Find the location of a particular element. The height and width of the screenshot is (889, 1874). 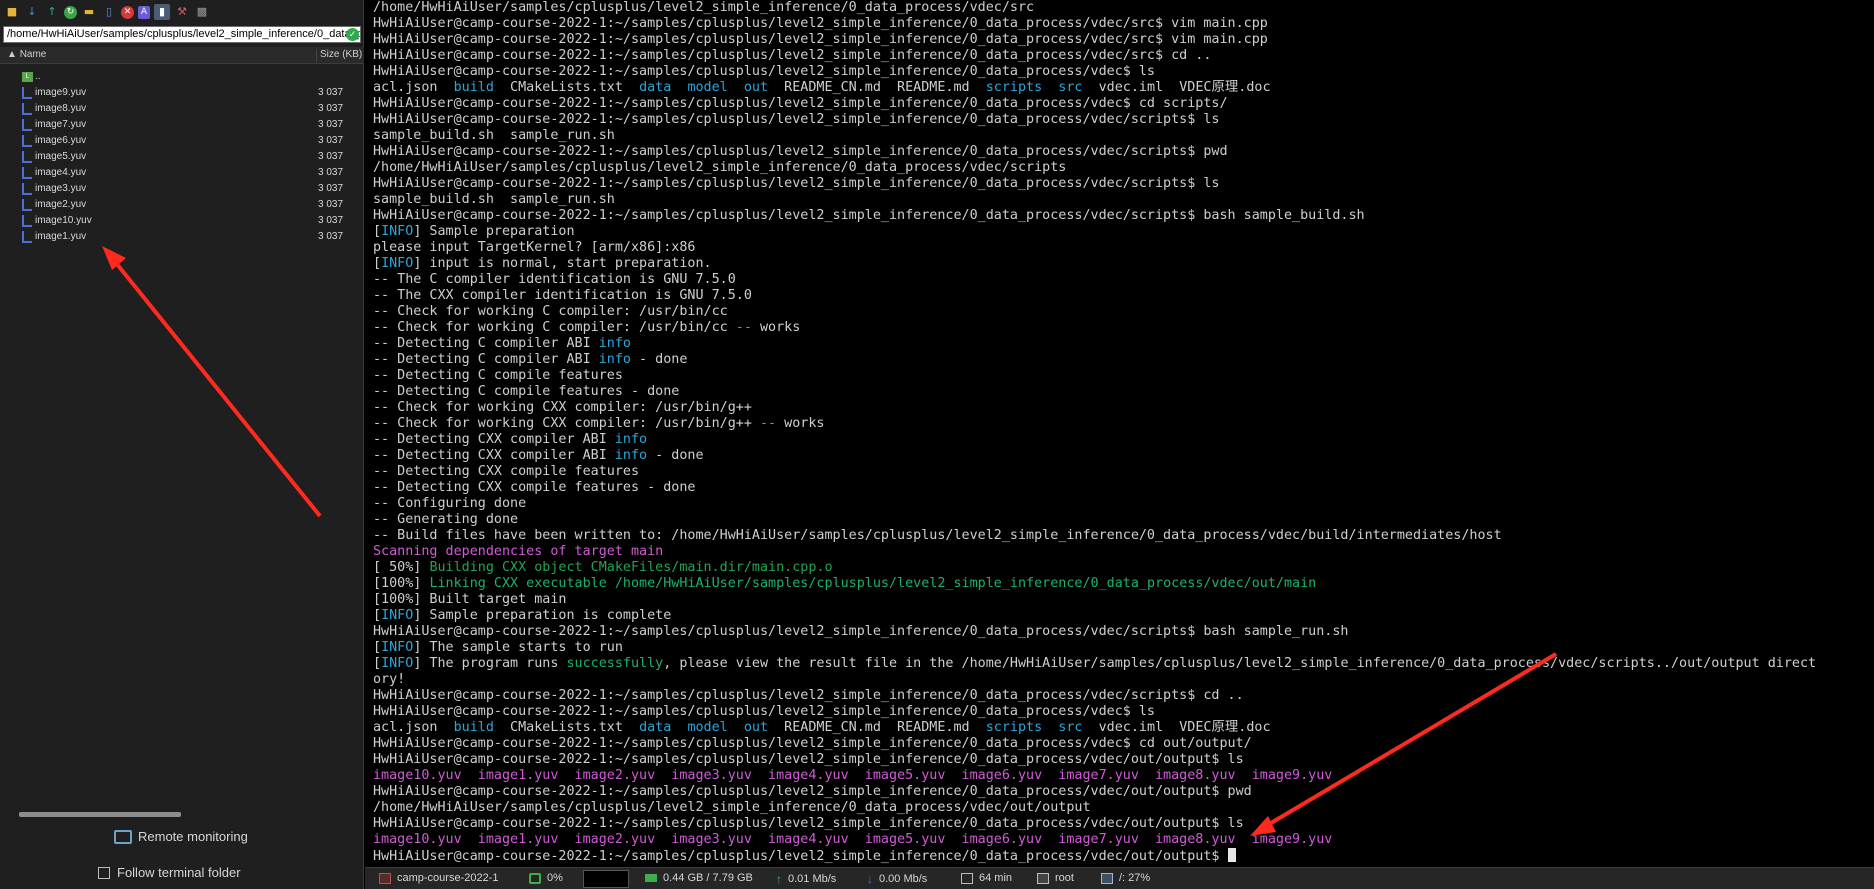

file-row: image6.yuv 3 037 is located at coordinates (182, 141).